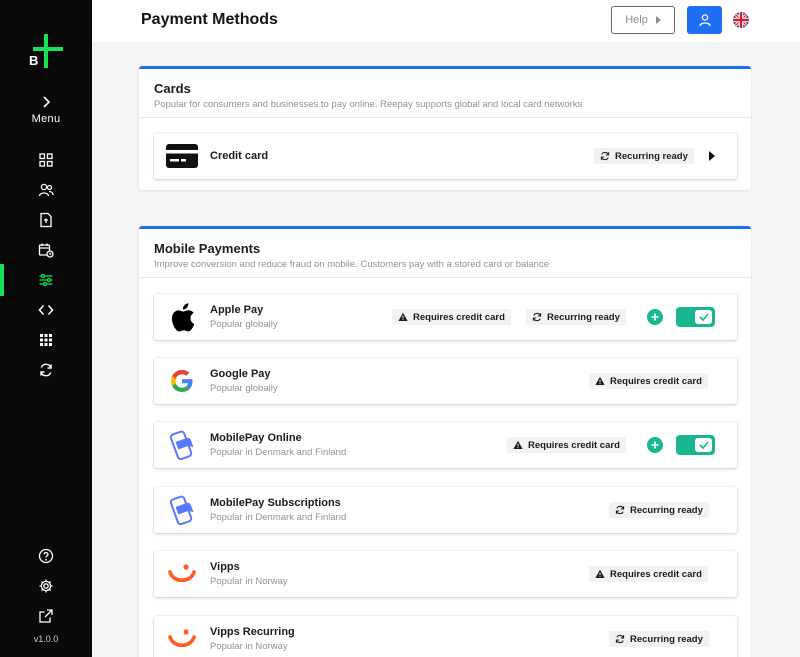 The height and width of the screenshot is (657, 800). Describe the element at coordinates (46, 103) in the screenshot. I see `chevron-right-icon` at that location.